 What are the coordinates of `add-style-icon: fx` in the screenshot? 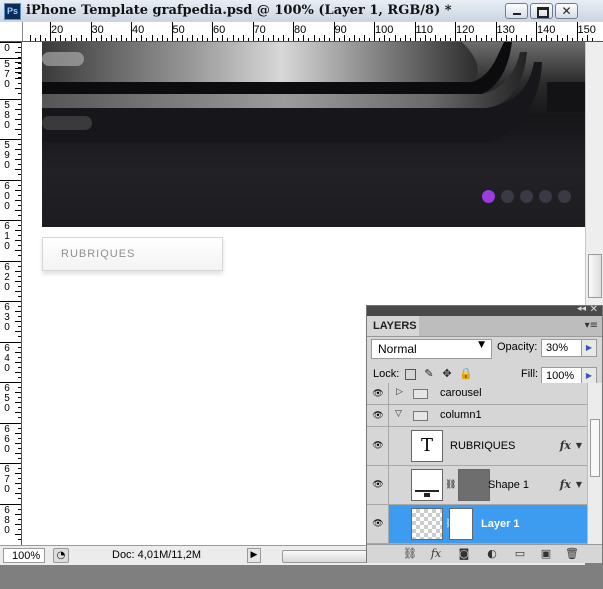 It's located at (436, 553).